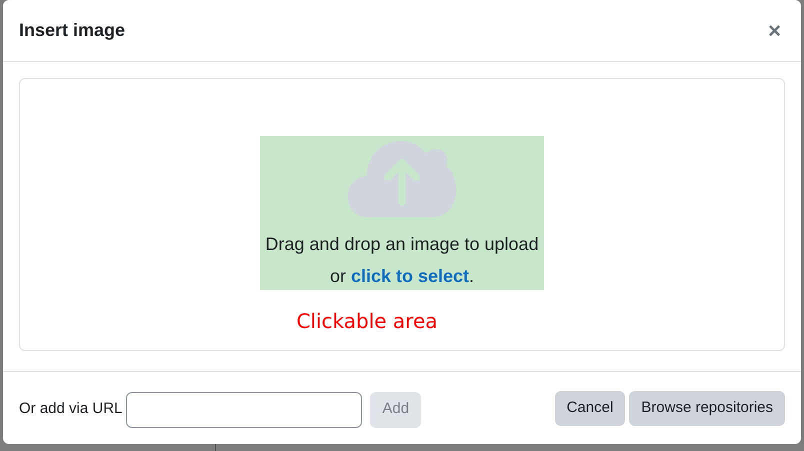 The image size is (804, 451). Describe the element at coordinates (590, 408) in the screenshot. I see `cancel-button: Cancel` at that location.